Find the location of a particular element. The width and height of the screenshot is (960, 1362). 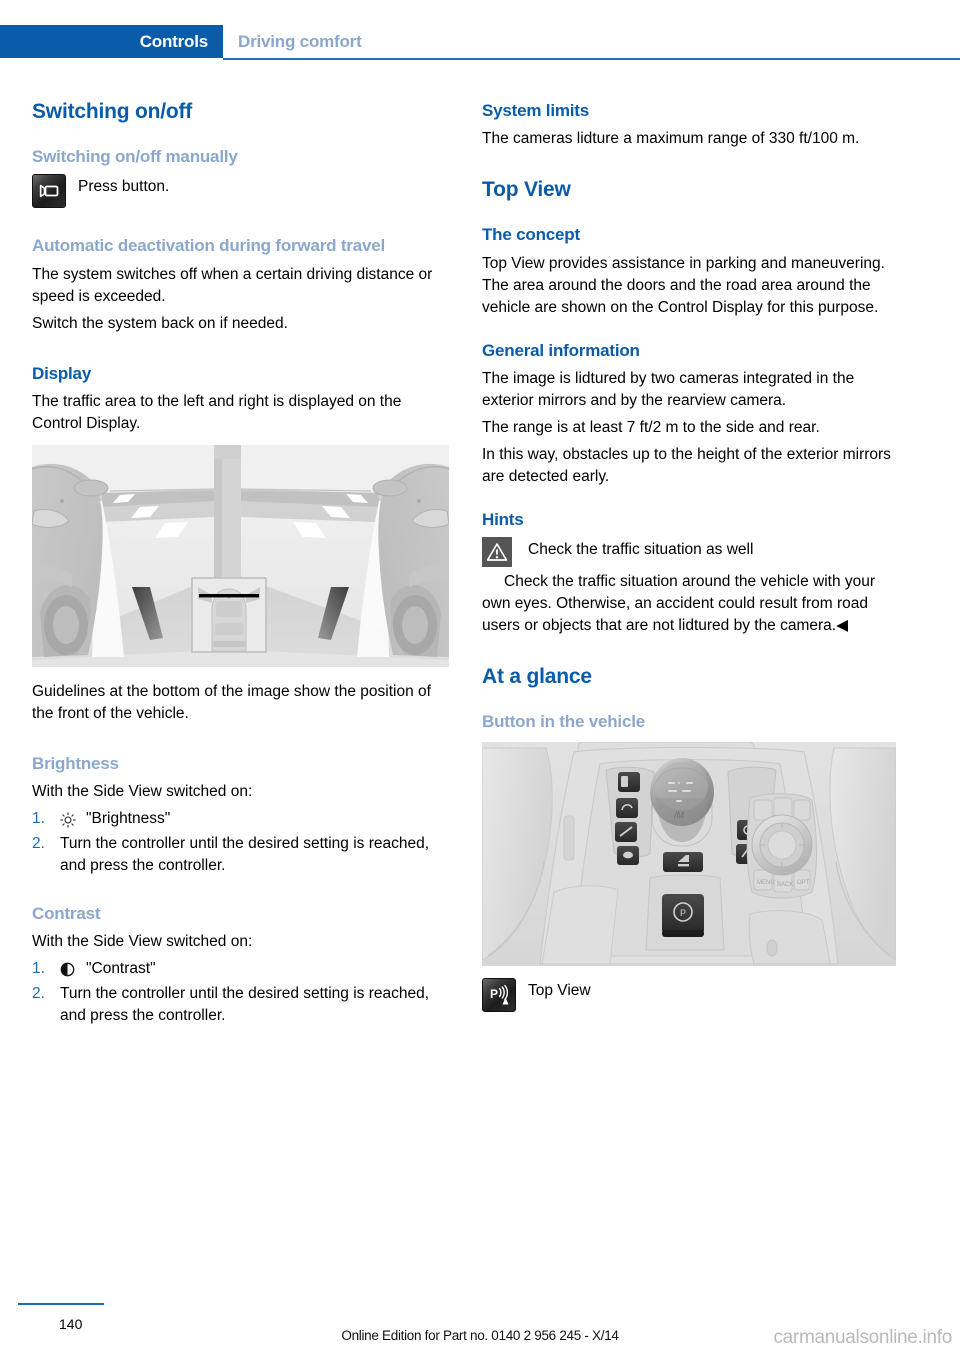

header-tab-driving-comfort: Driving comfort is located at coordinates (300, 41).